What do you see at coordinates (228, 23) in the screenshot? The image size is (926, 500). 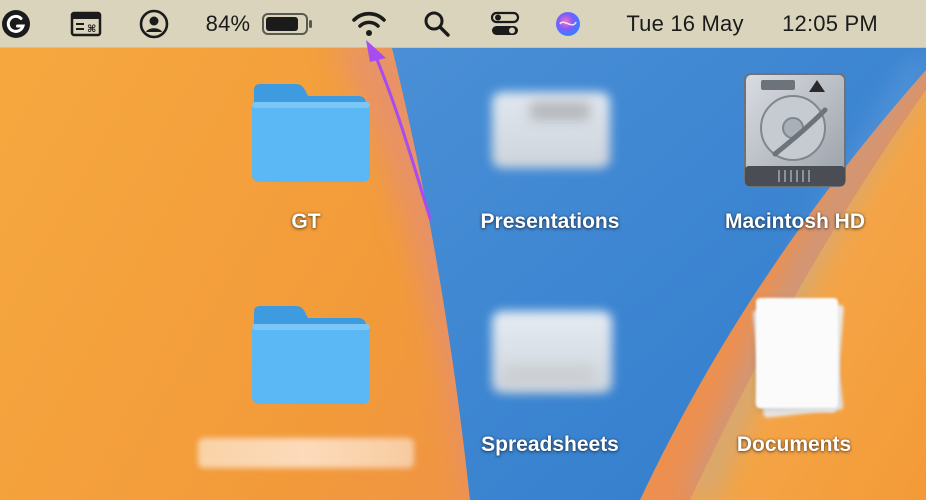 I see `battery-percentage: 84%` at bounding box center [228, 23].